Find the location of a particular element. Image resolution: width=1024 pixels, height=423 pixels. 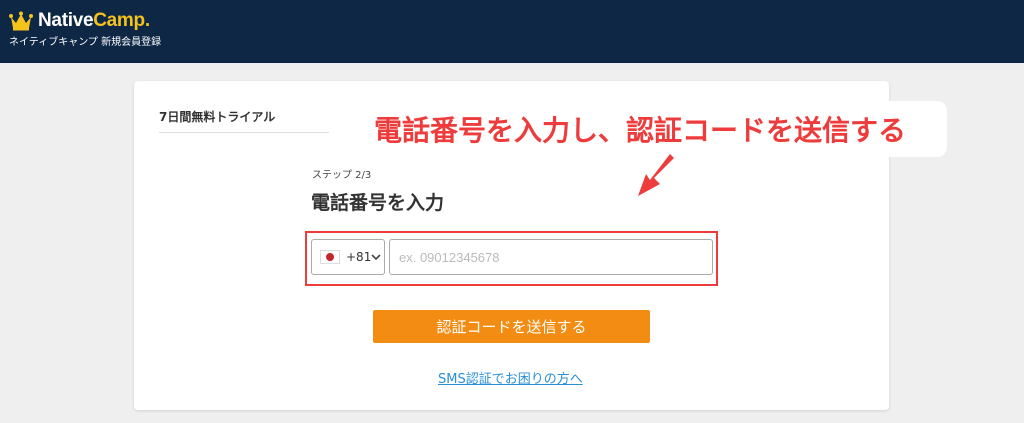

callout-text: 電話番号を入力し、認証コードを送信する is located at coordinates (639, 130).